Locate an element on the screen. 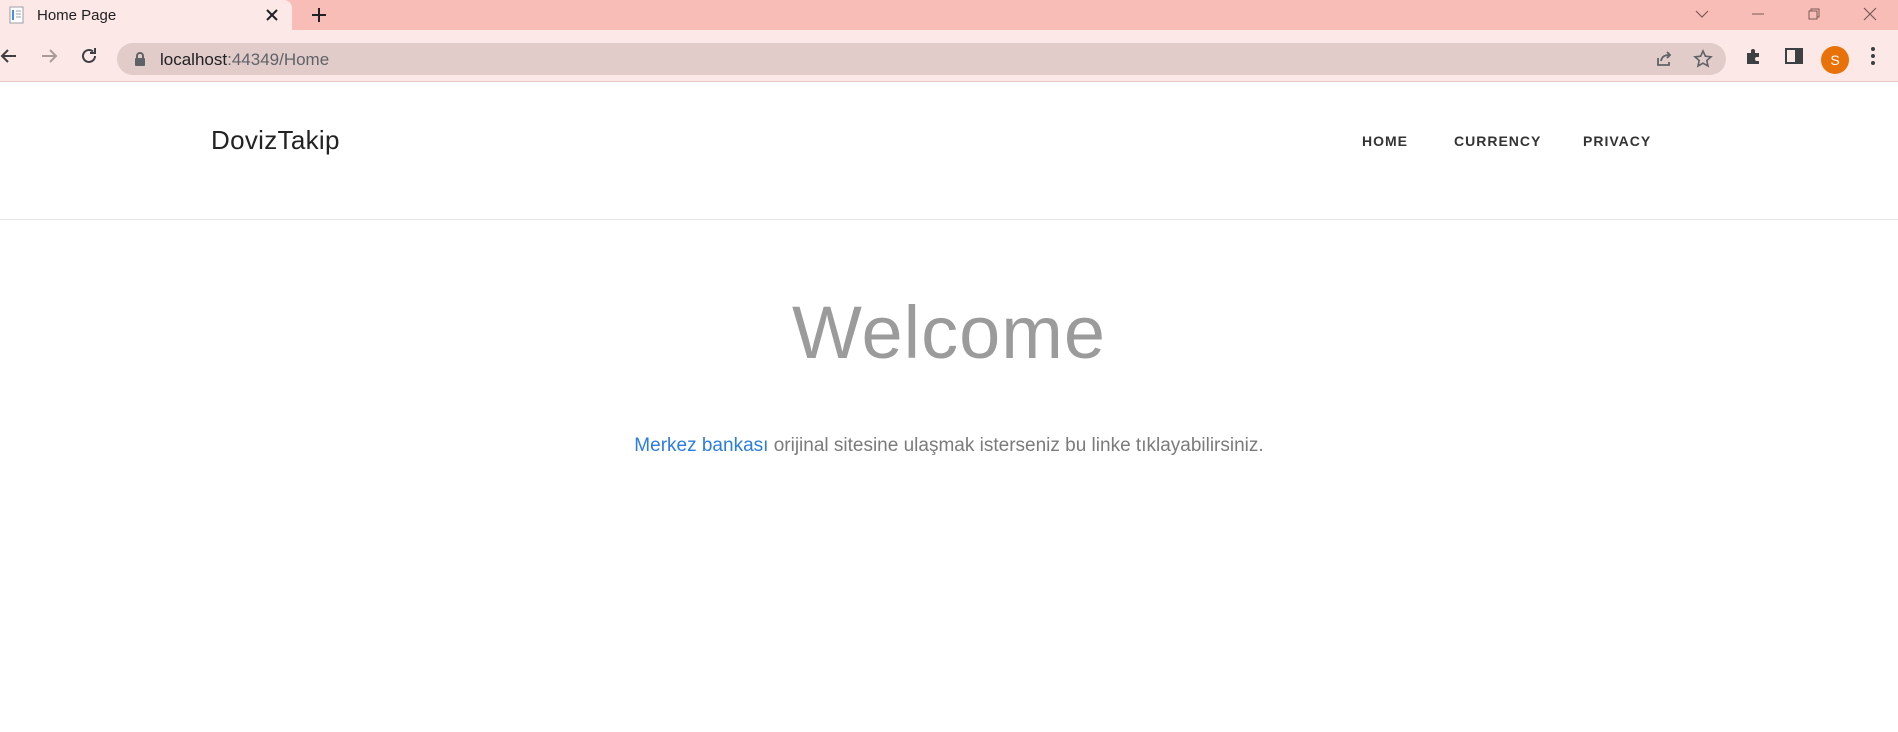 This screenshot has width=1898, height=732. page-title: Welcome is located at coordinates (949, 332).